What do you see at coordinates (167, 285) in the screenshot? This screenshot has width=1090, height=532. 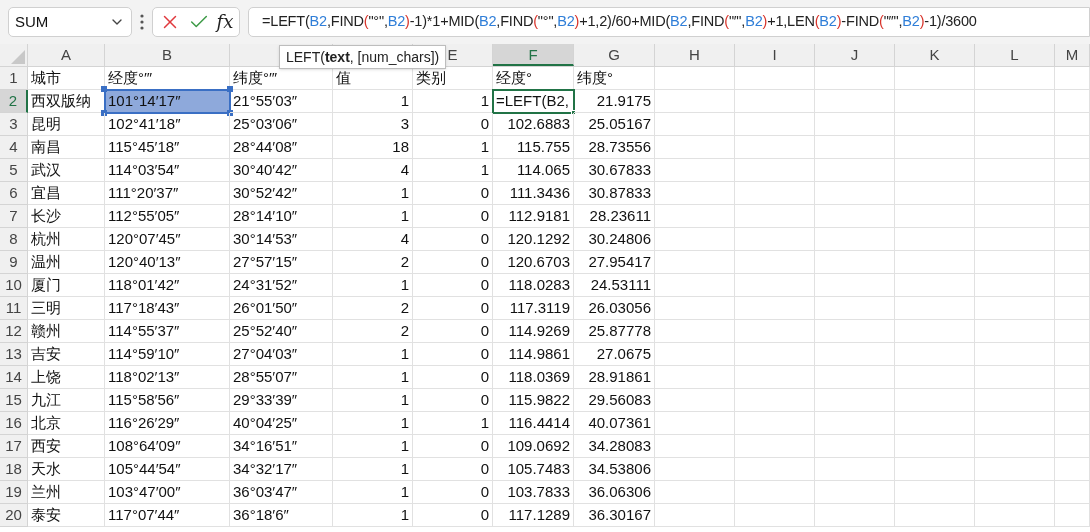 I see `table-cell: 118°01′42″` at bounding box center [167, 285].